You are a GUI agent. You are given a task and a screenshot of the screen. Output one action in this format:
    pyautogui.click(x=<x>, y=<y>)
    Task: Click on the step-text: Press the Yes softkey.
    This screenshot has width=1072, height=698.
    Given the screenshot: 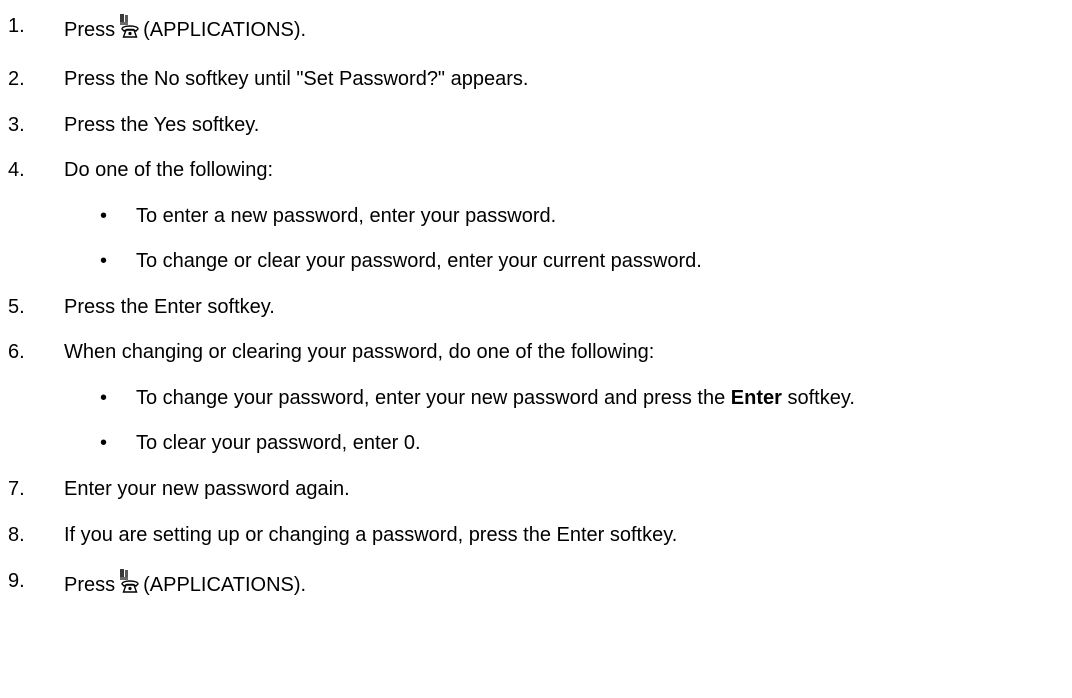 What is the action you would take?
    pyautogui.click(x=162, y=125)
    